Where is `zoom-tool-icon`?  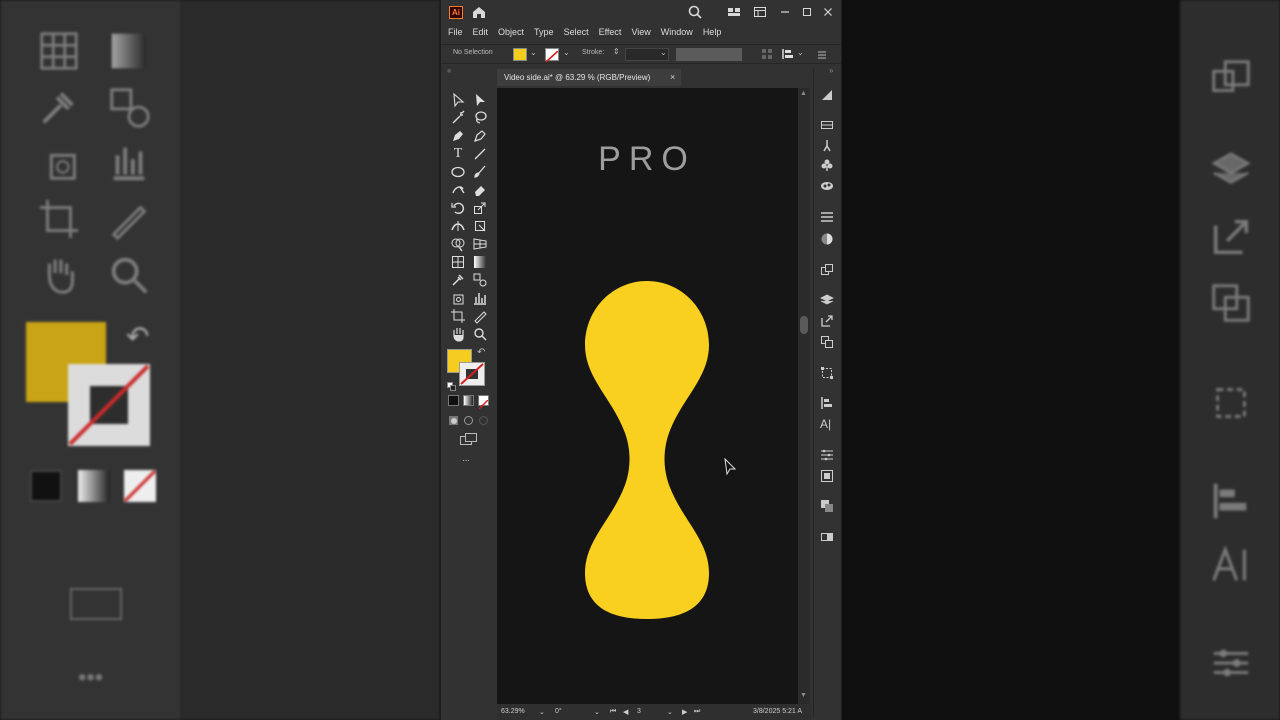
zoom-tool-icon is located at coordinates (480, 334).